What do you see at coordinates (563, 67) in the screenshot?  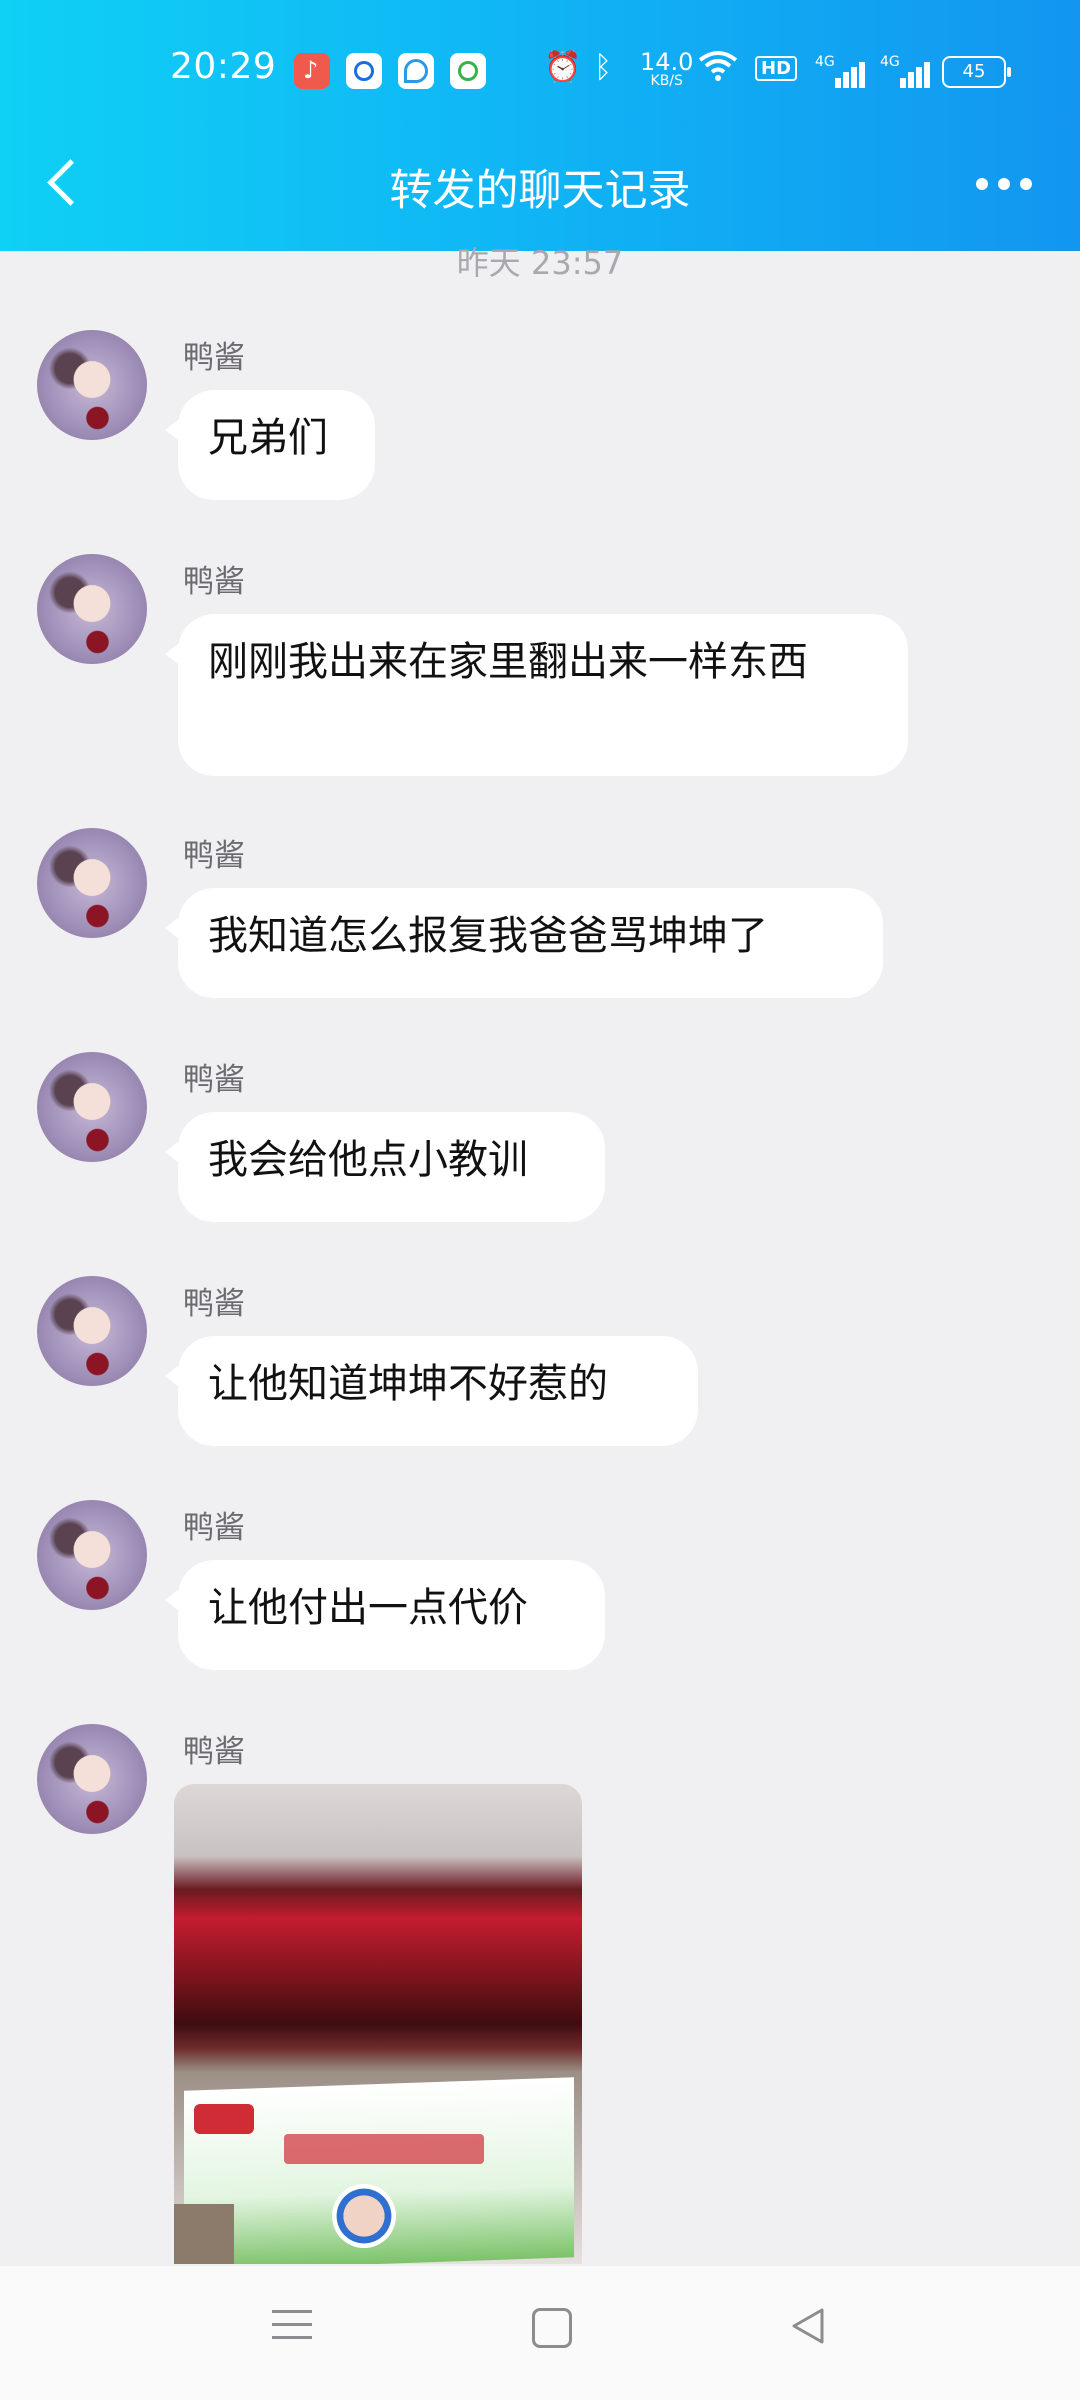 I see `alarm-icon: ⏰` at bounding box center [563, 67].